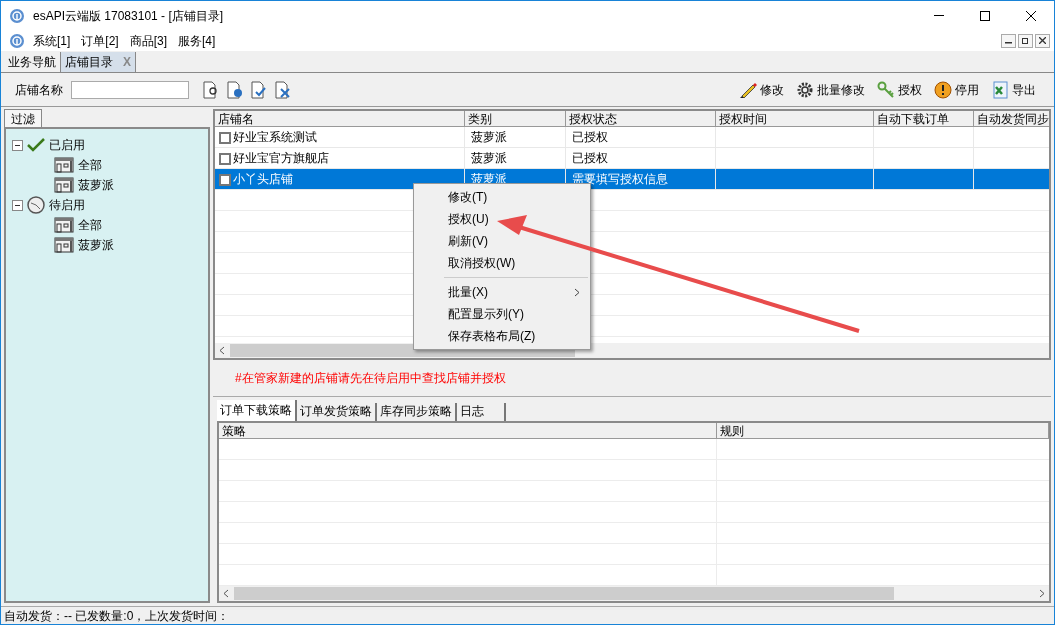 The height and width of the screenshot is (625, 1055). What do you see at coordinates (340, 137) in the screenshot?
I see `table-cell: 好业宝系统测试` at bounding box center [340, 137].